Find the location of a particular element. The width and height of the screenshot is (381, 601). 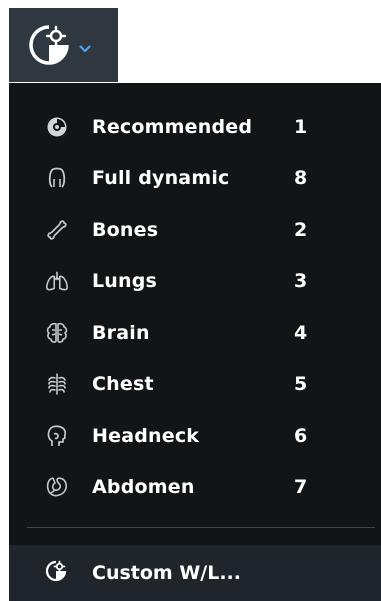

recommended-icon is located at coordinates (57, 127).